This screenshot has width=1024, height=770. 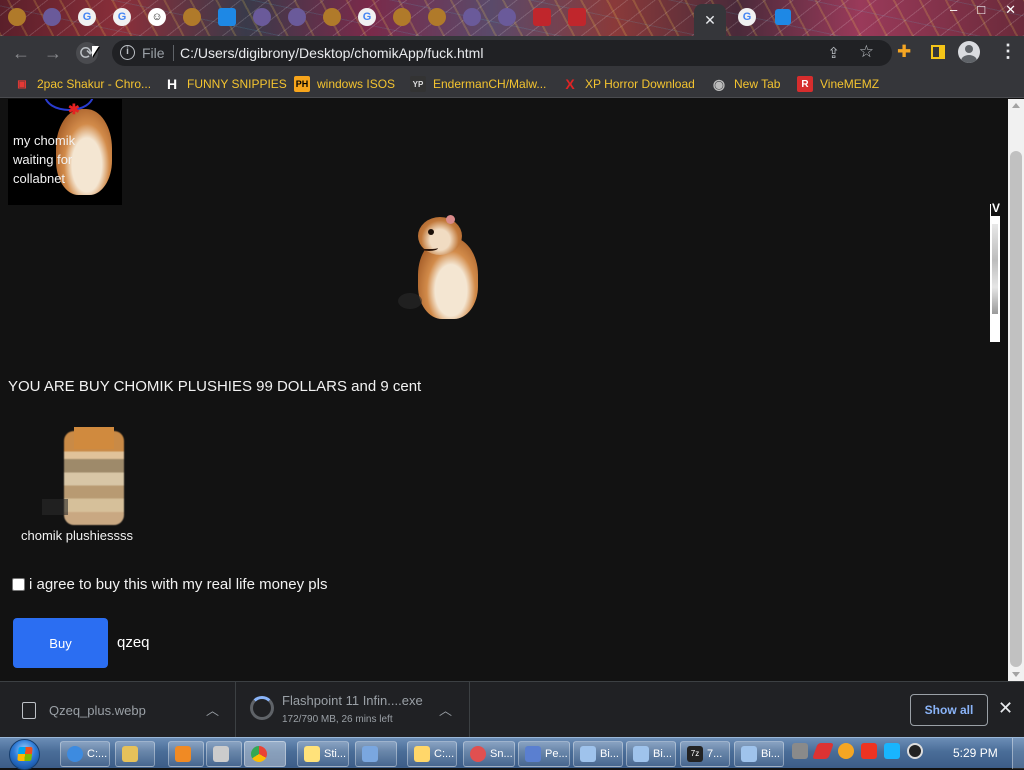 What do you see at coordinates (60, 643) in the screenshot?
I see `buy-button: Buy` at bounding box center [60, 643].